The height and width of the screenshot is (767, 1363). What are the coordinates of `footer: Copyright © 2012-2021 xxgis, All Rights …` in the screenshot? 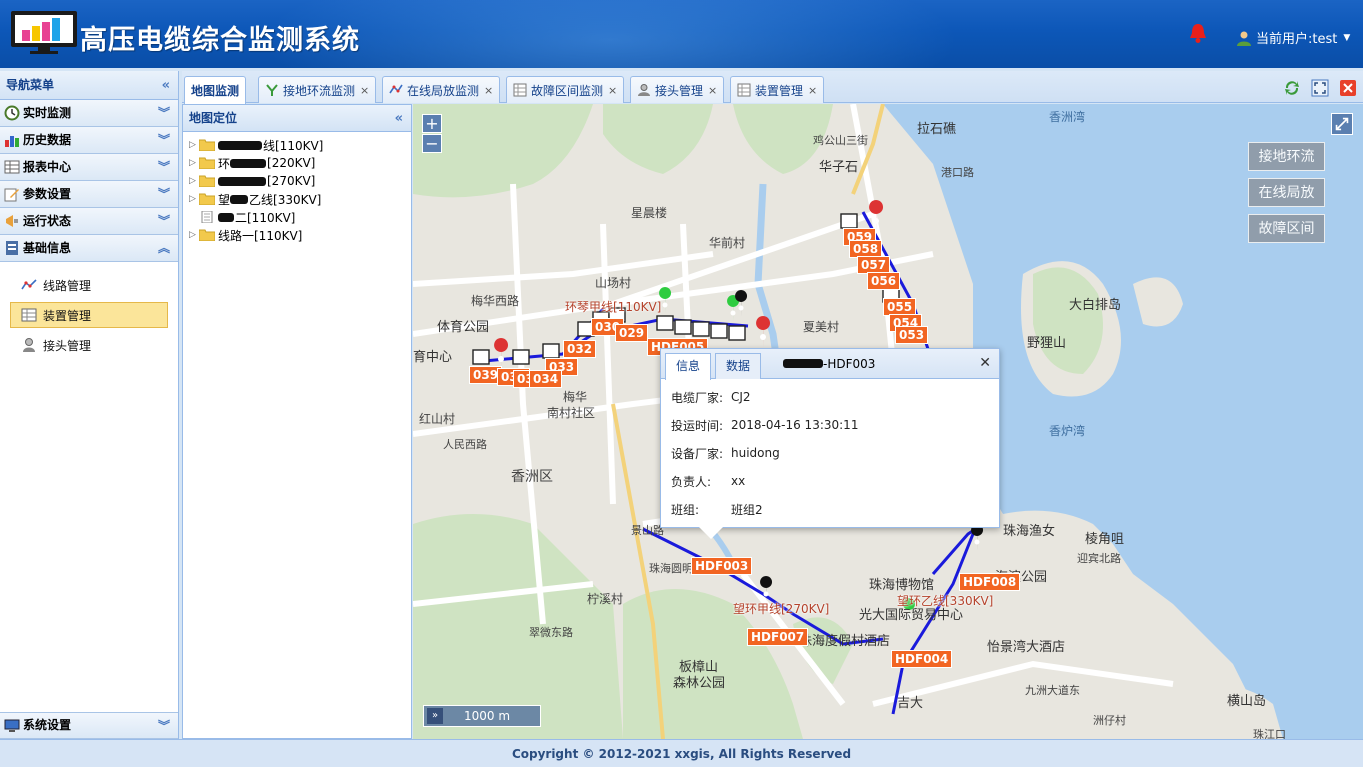 It's located at (681, 753).